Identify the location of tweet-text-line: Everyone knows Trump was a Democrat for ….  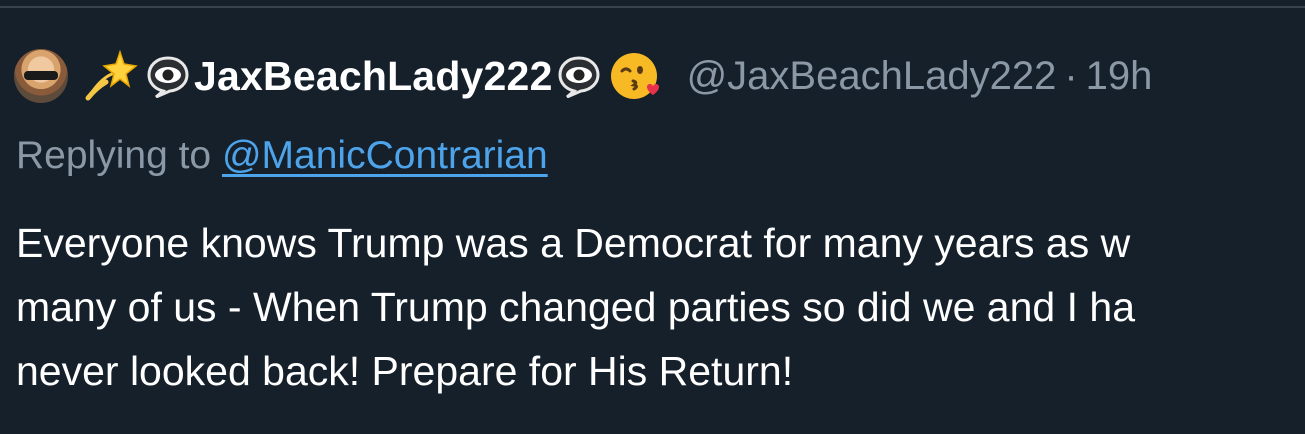
(573, 243).